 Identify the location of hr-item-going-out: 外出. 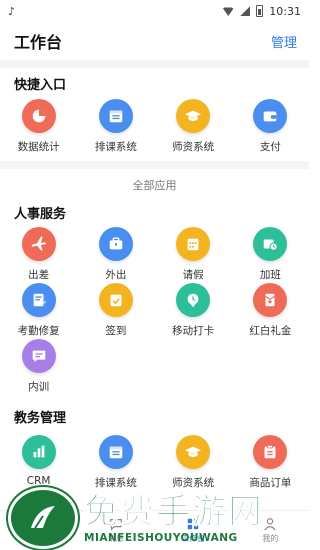
(115, 255).